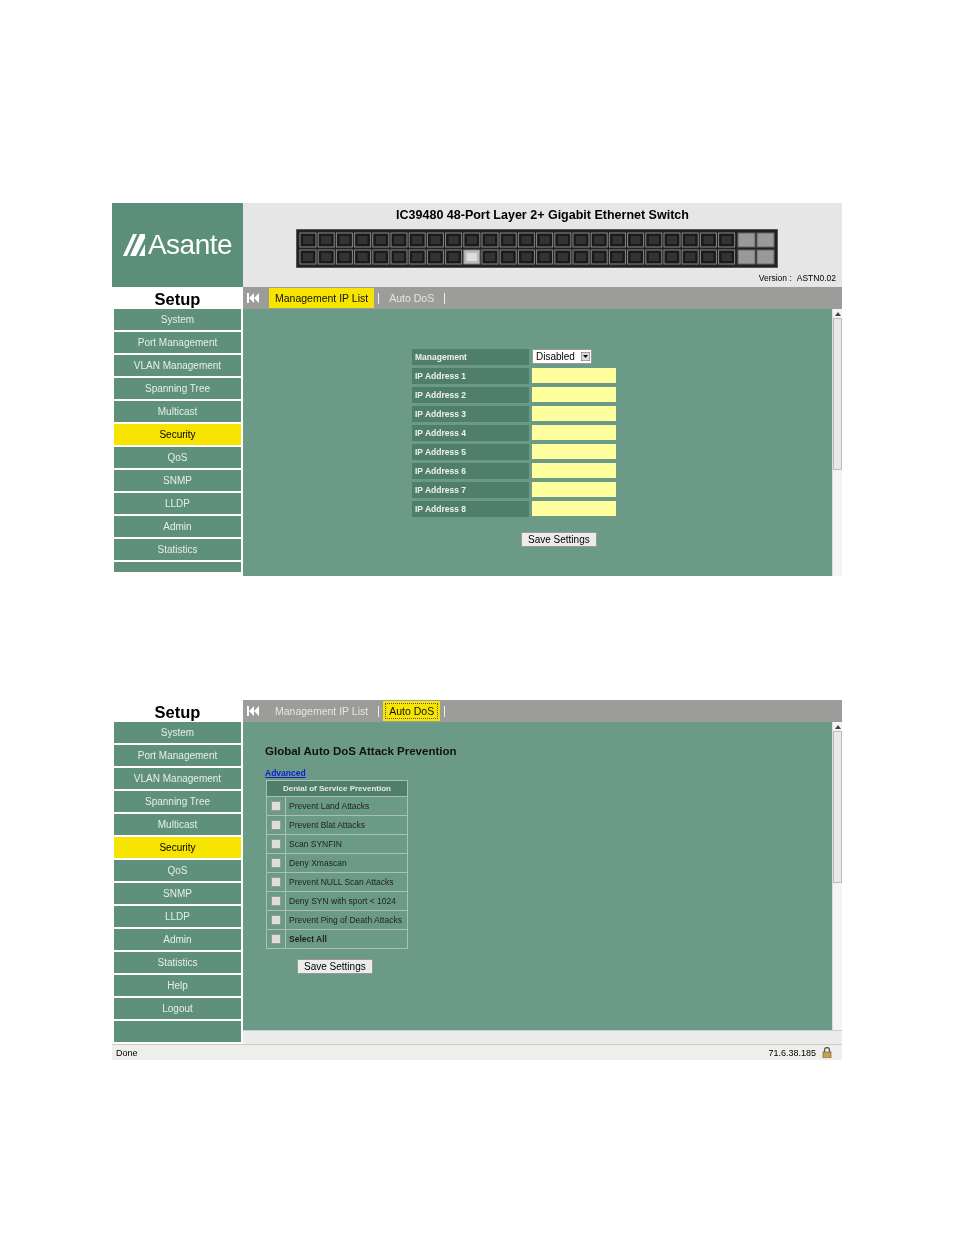  Describe the element at coordinates (816, 278) in the screenshot. I see `version-value: ASTN0.02` at that location.